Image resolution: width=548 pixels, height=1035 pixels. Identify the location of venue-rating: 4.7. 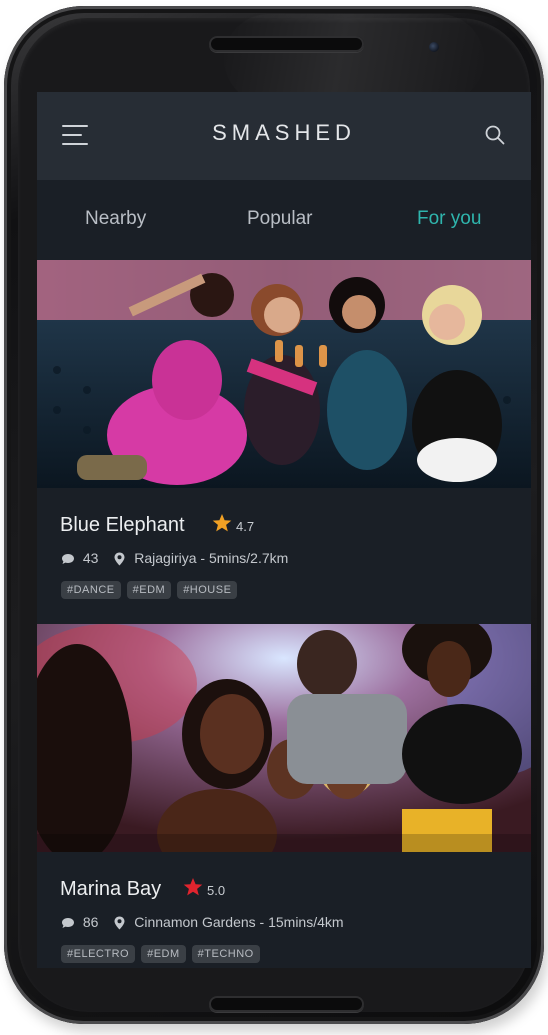
(245, 526).